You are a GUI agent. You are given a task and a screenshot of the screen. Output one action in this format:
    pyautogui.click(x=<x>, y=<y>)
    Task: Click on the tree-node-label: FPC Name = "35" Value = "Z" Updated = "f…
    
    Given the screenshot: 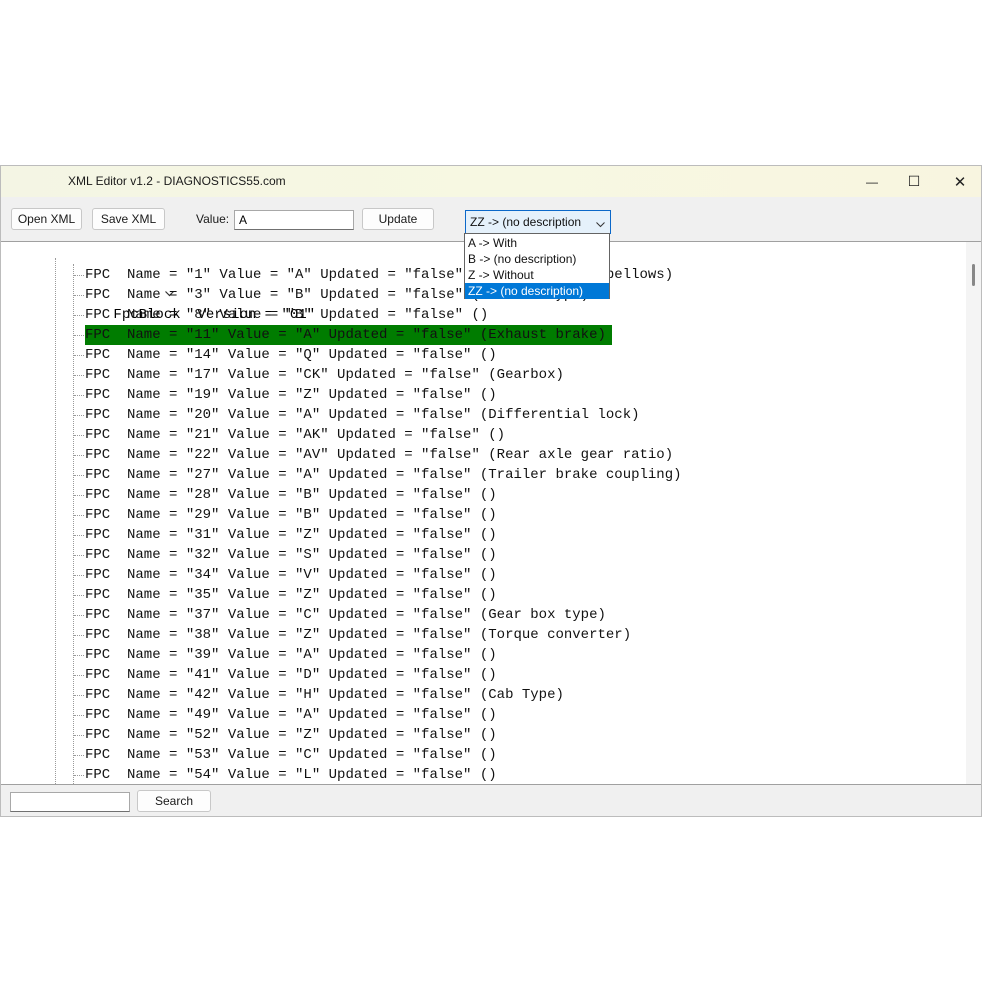 What is the action you would take?
    pyautogui.click(x=291, y=595)
    